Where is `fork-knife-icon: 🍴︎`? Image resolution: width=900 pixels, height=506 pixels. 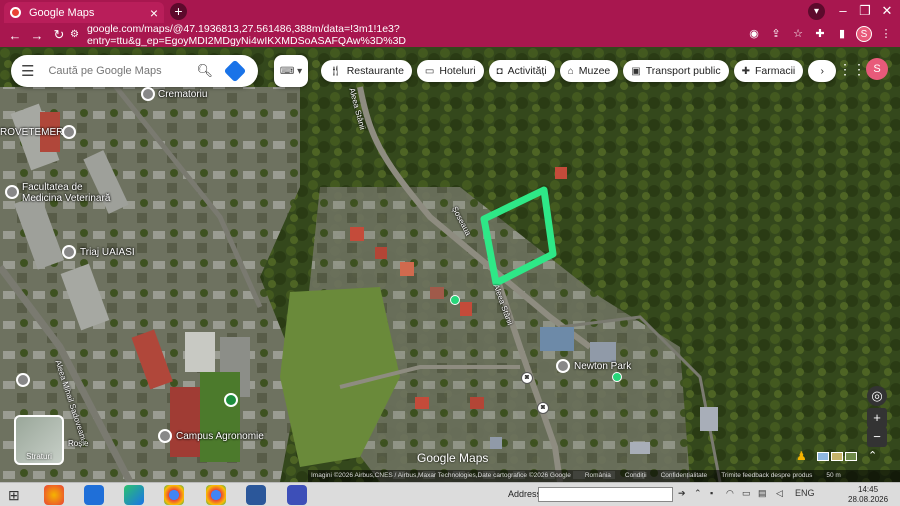
fork-knife-icon: 🍴︎ is located at coordinates (335, 71).